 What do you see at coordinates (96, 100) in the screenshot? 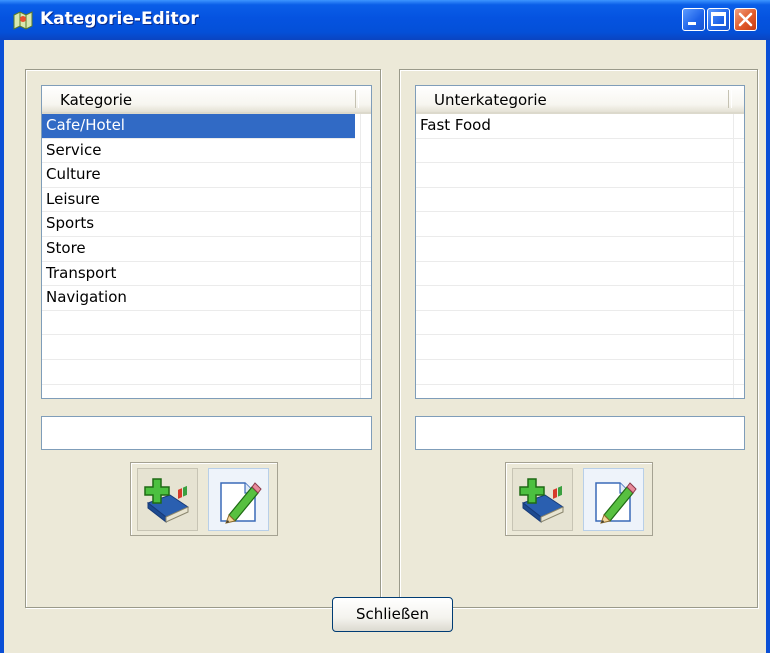
I see `category-header-label: Kategorie` at bounding box center [96, 100].